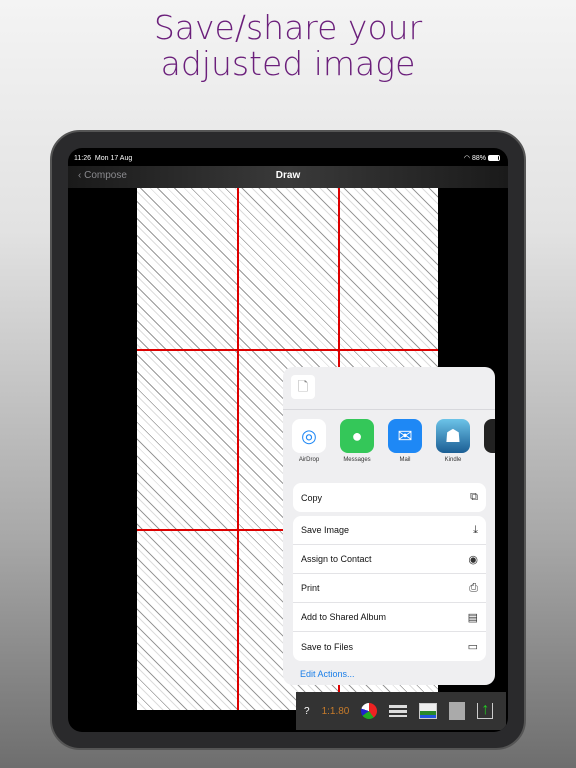 The image size is (576, 768). I want to click on aspect-ratio: 1:1.80, so click(336, 711).